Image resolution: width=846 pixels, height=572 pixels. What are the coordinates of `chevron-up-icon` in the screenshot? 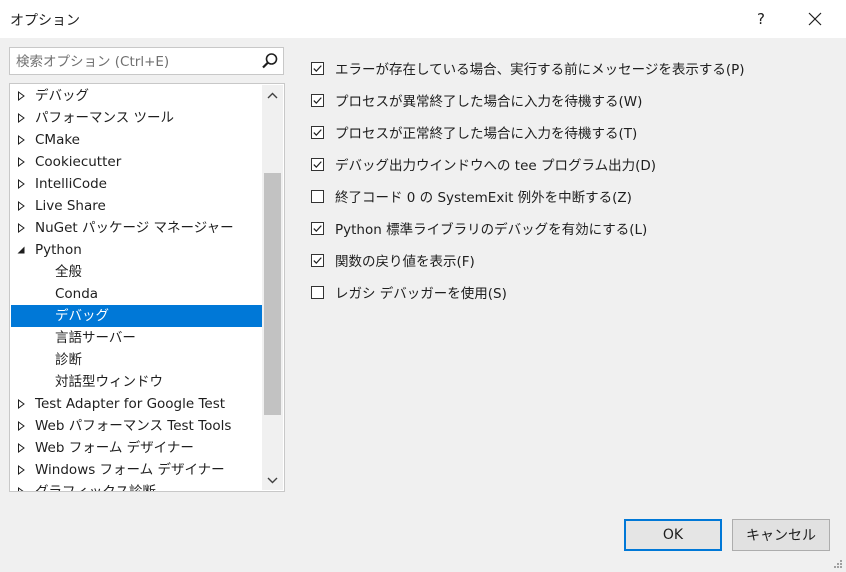 It's located at (272, 95).